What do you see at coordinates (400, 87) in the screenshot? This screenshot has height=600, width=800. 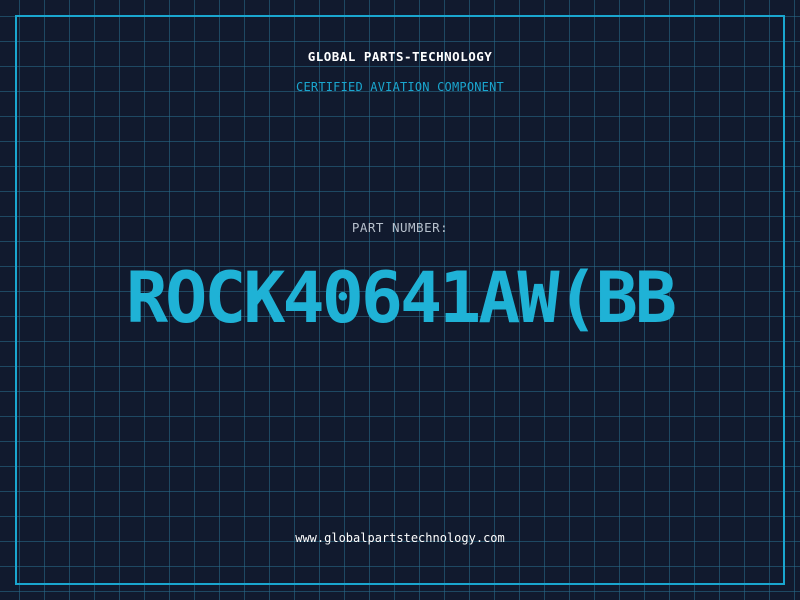 I see `certification-subtitle: CERTIFIED AVIATION COMPONENT` at bounding box center [400, 87].